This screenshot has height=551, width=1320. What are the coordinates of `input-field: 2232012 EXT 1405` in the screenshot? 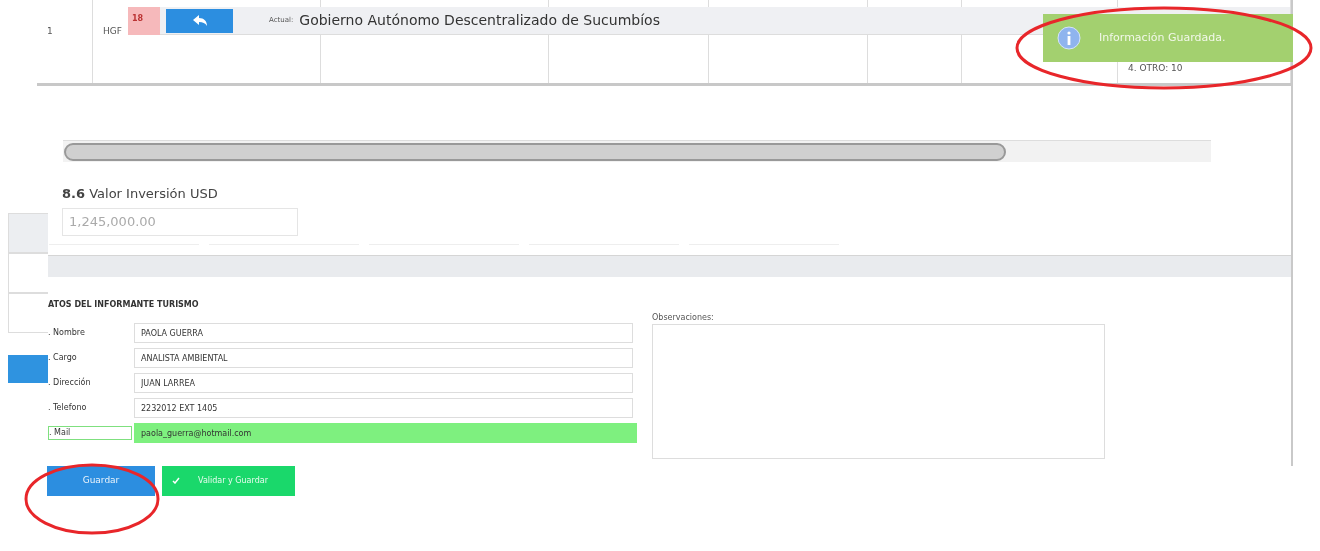 It's located at (383, 408).